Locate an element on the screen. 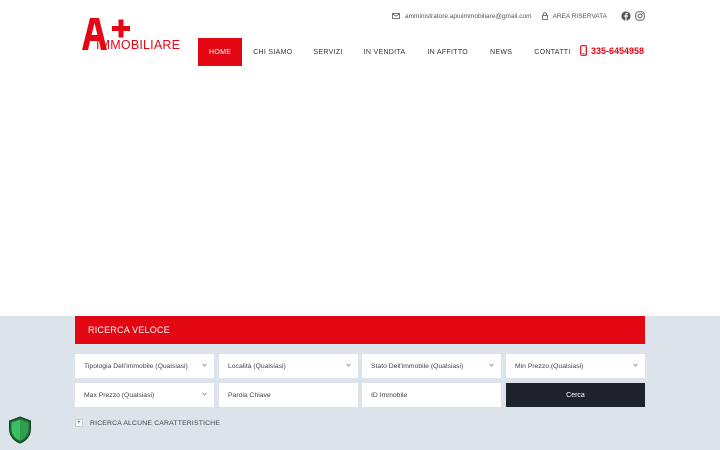 This screenshot has width=720, height=450. email-link: amministratore.apiuimmobiliare@gmail.com is located at coordinates (462, 16).